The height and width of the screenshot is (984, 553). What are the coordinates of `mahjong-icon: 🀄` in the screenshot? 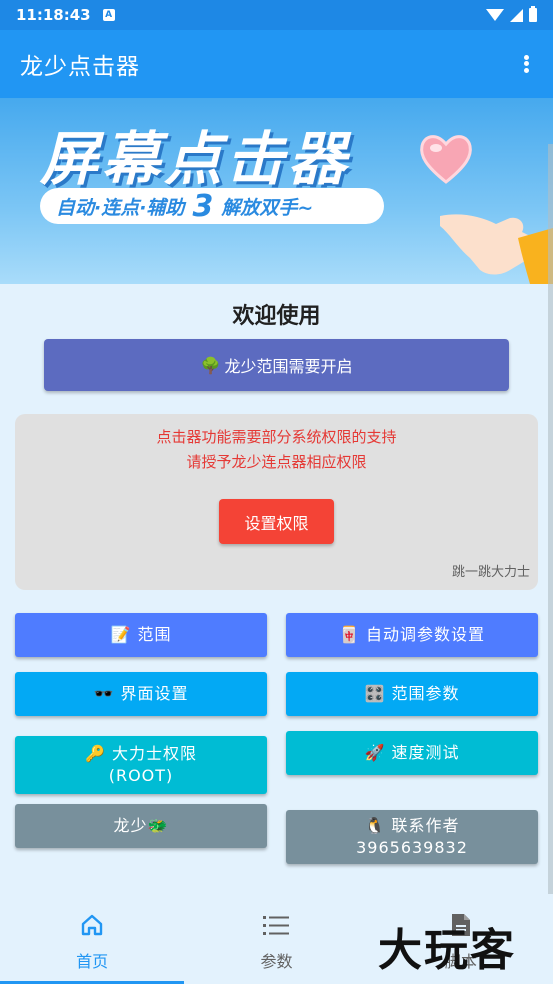 It's located at (349, 634).